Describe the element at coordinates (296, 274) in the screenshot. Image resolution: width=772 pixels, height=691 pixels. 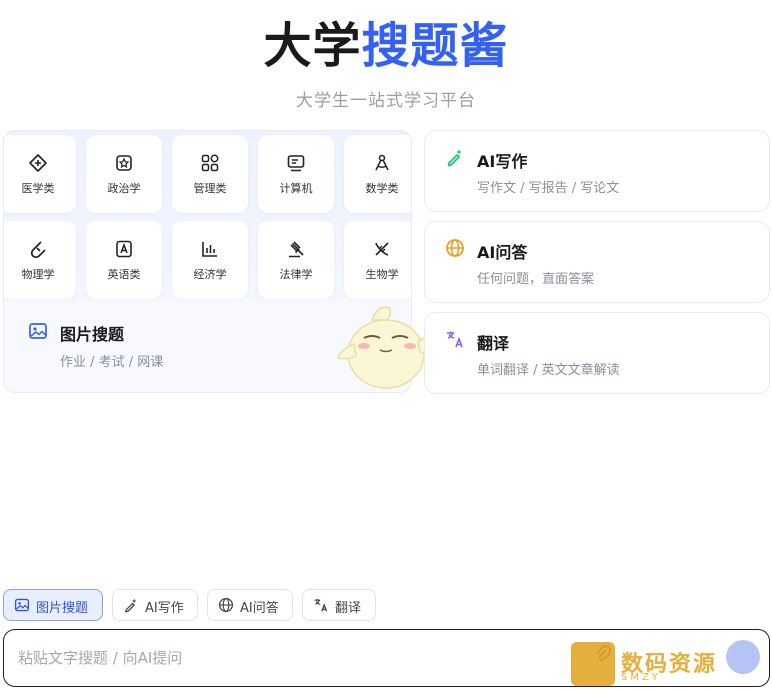
I see `subject-label: 法律学` at that location.